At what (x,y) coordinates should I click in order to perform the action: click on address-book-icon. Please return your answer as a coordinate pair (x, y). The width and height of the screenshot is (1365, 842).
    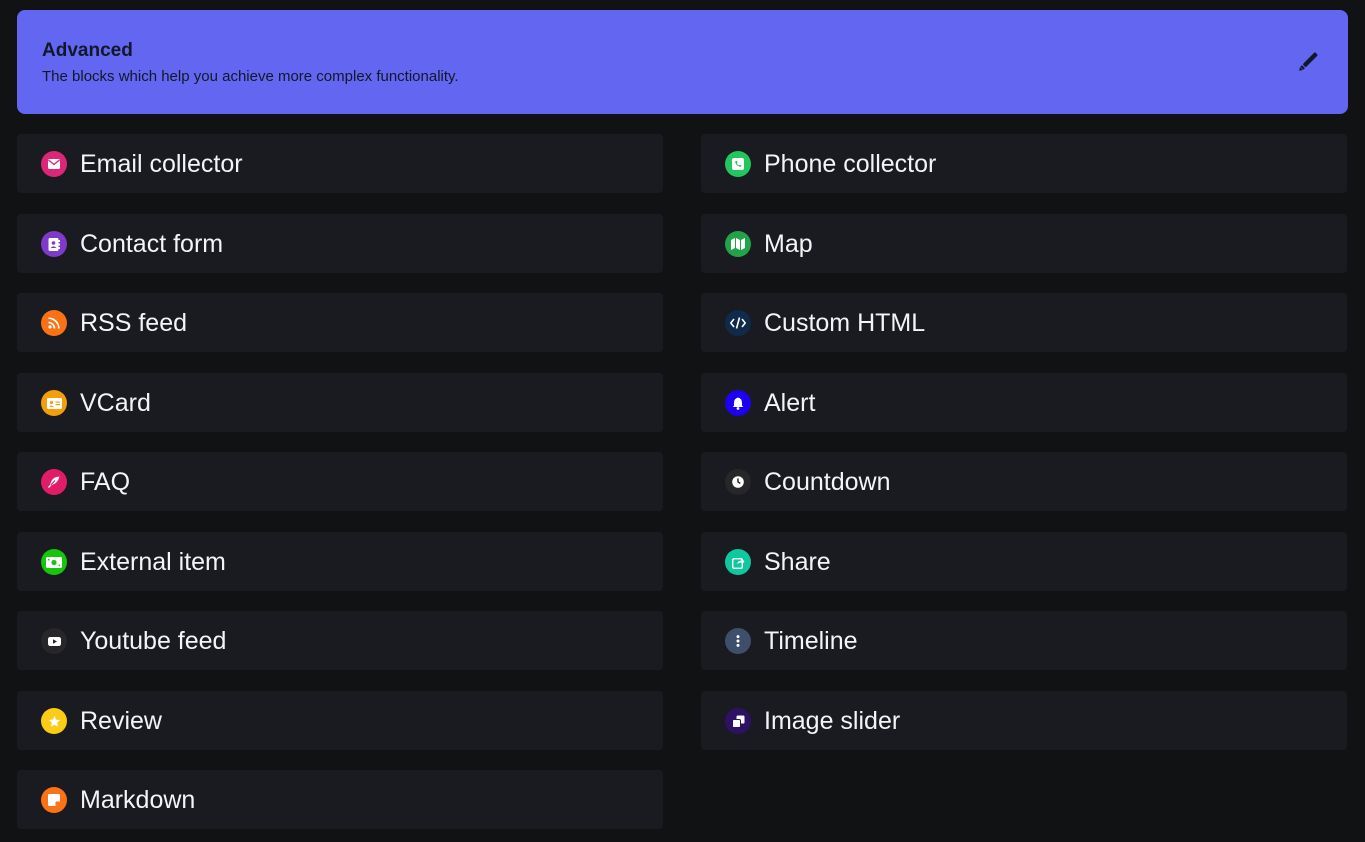
    Looking at the image, I should click on (54, 244).